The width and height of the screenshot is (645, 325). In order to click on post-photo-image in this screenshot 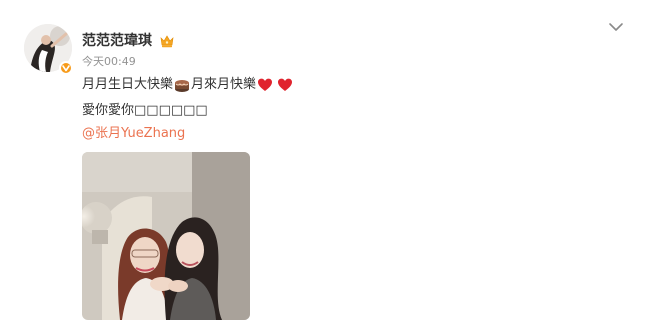, I will do `click(166, 236)`.